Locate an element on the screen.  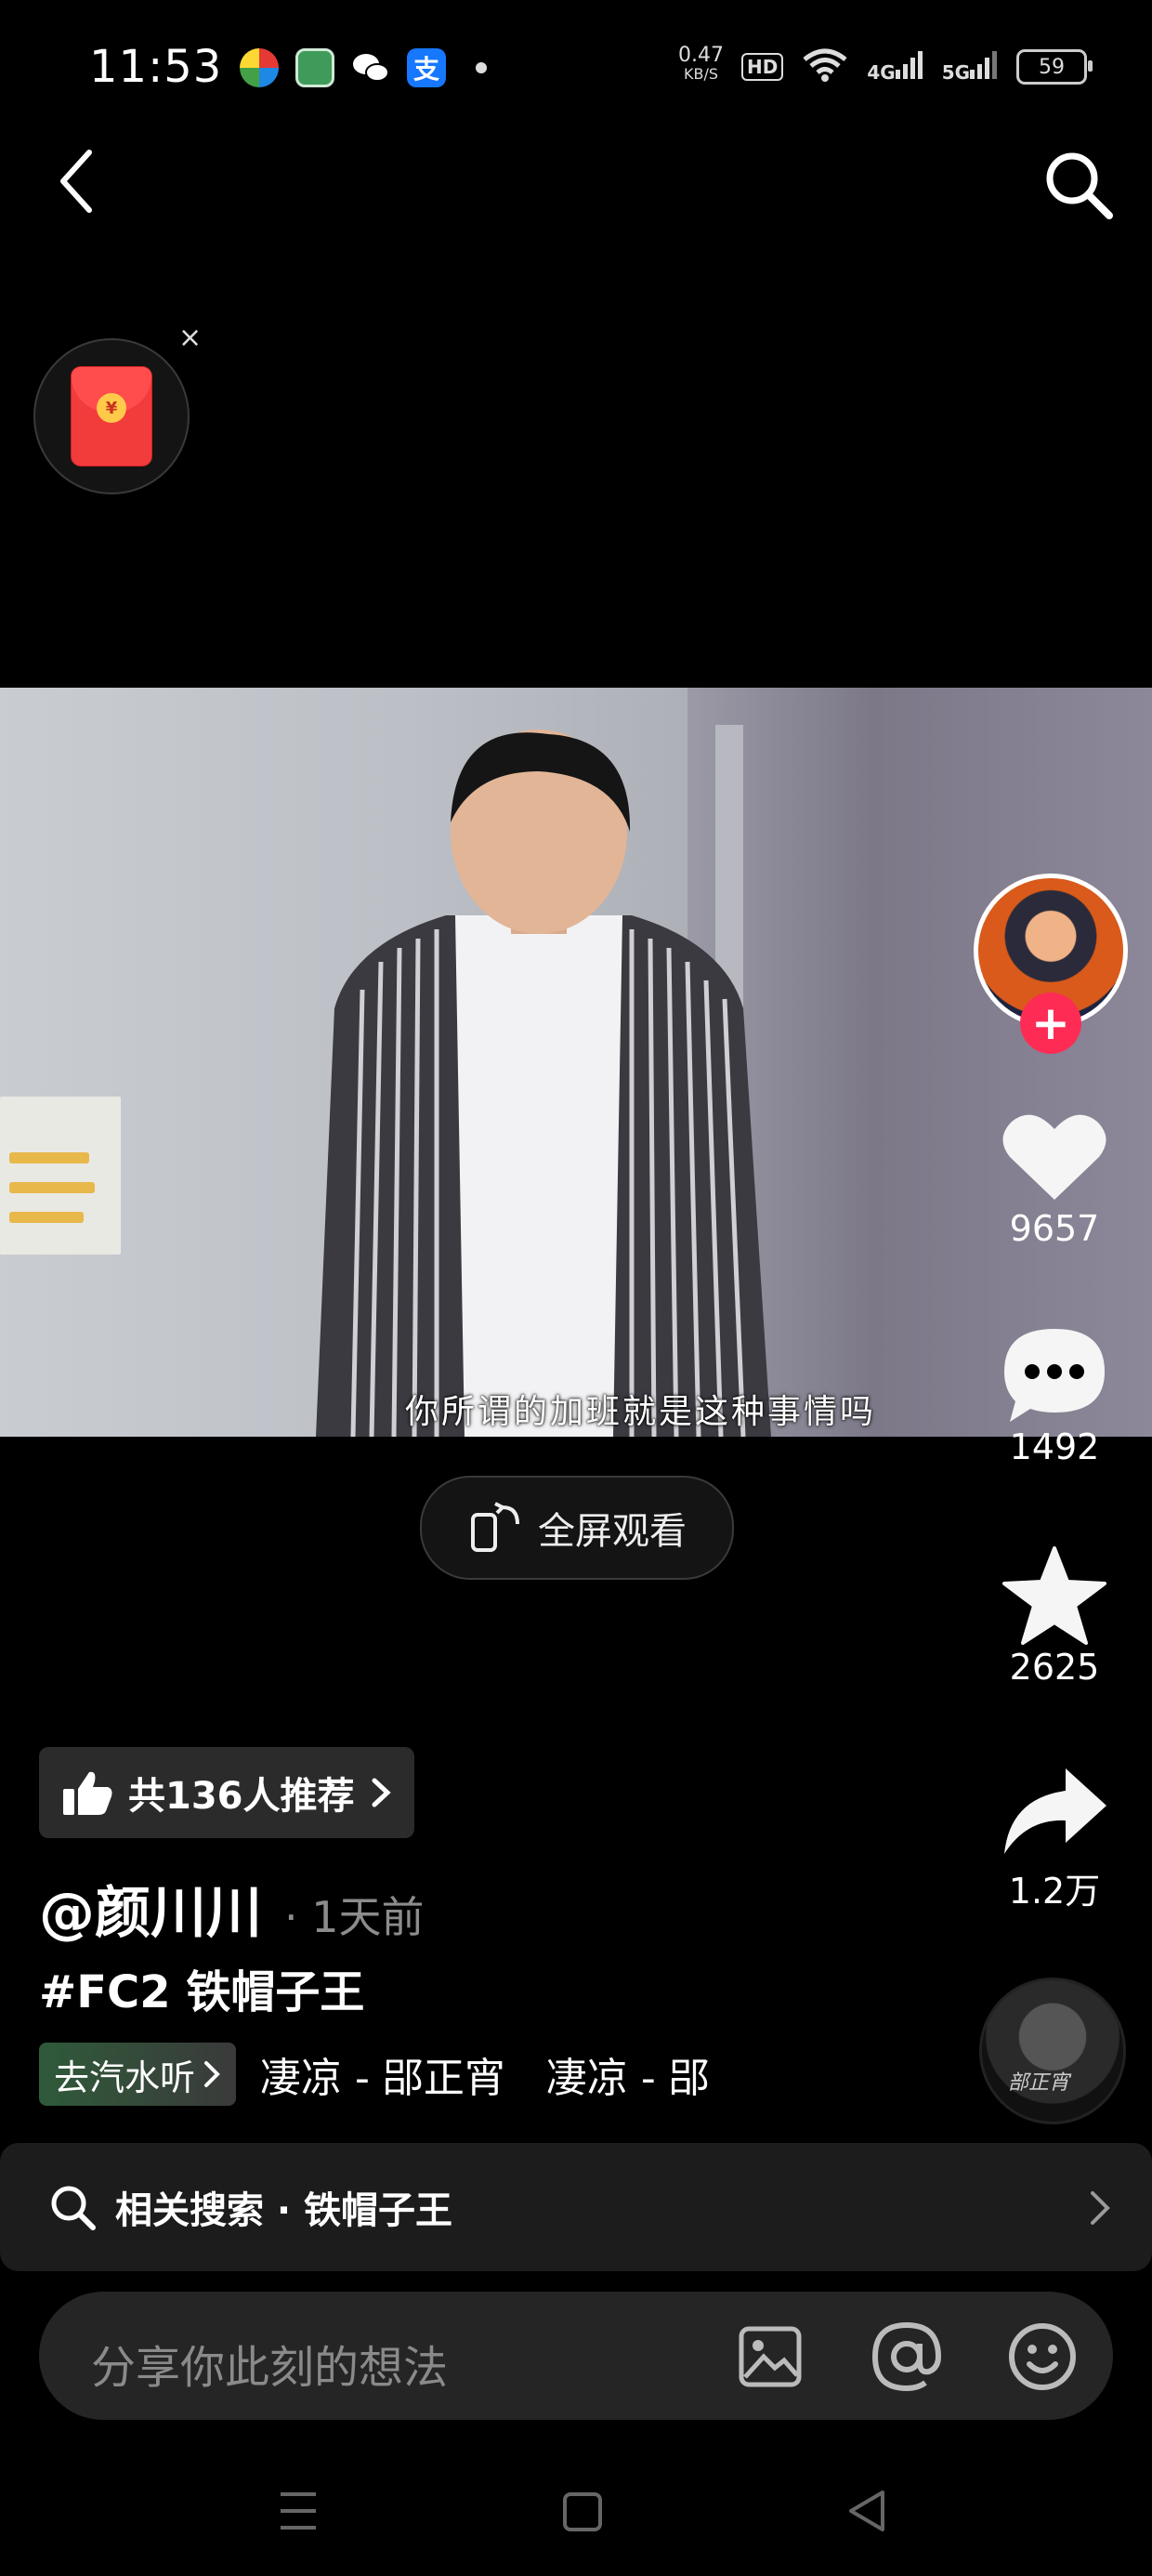
favorite-count: 2625 is located at coordinates (1054, 1667).